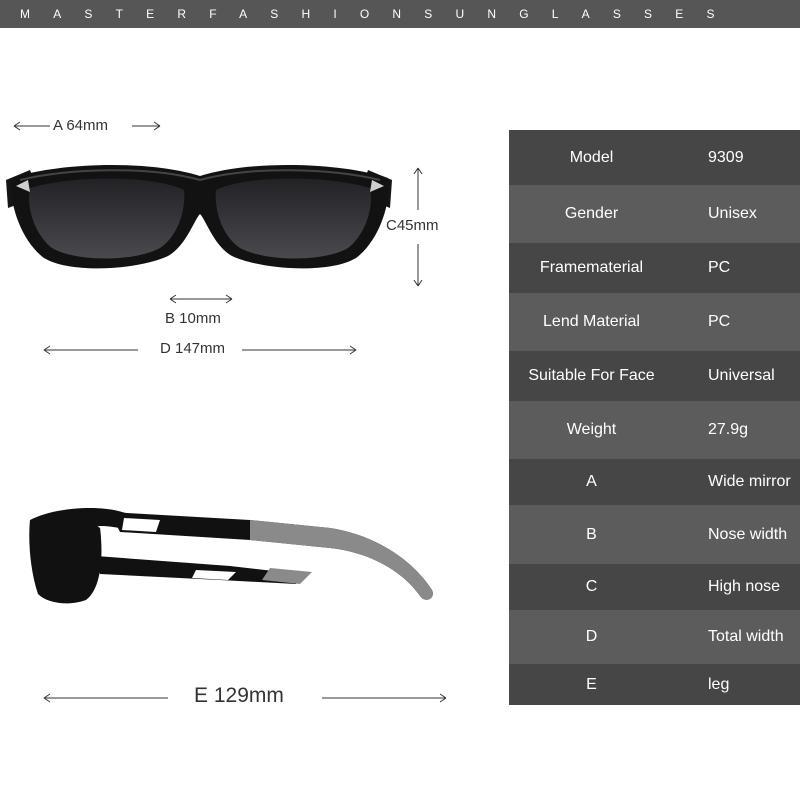 This screenshot has width=800, height=800. Describe the element at coordinates (193, 318) in the screenshot. I see `dimension-b-label: B 10mm` at that location.